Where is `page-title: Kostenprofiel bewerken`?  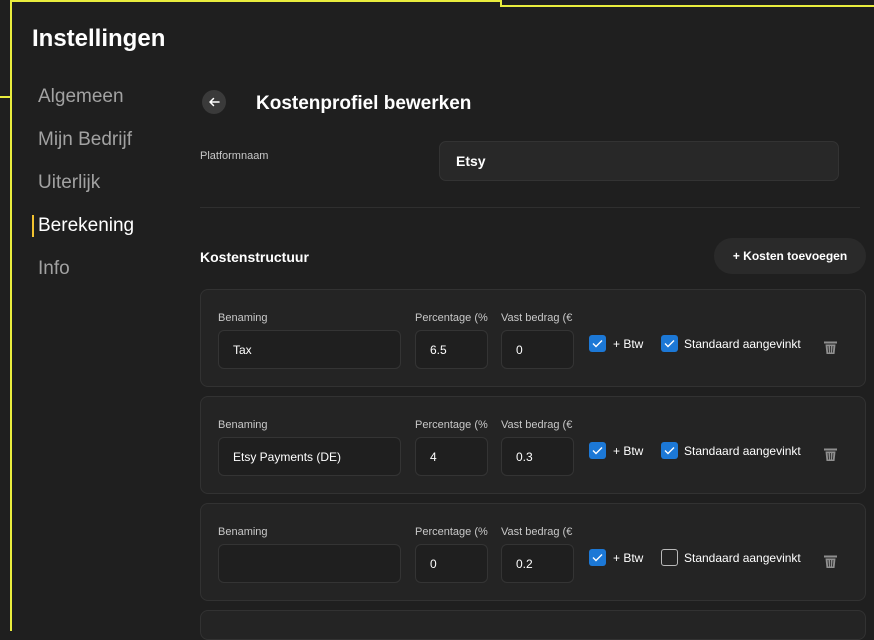
page-title: Kostenprofiel bewerken is located at coordinates (364, 103).